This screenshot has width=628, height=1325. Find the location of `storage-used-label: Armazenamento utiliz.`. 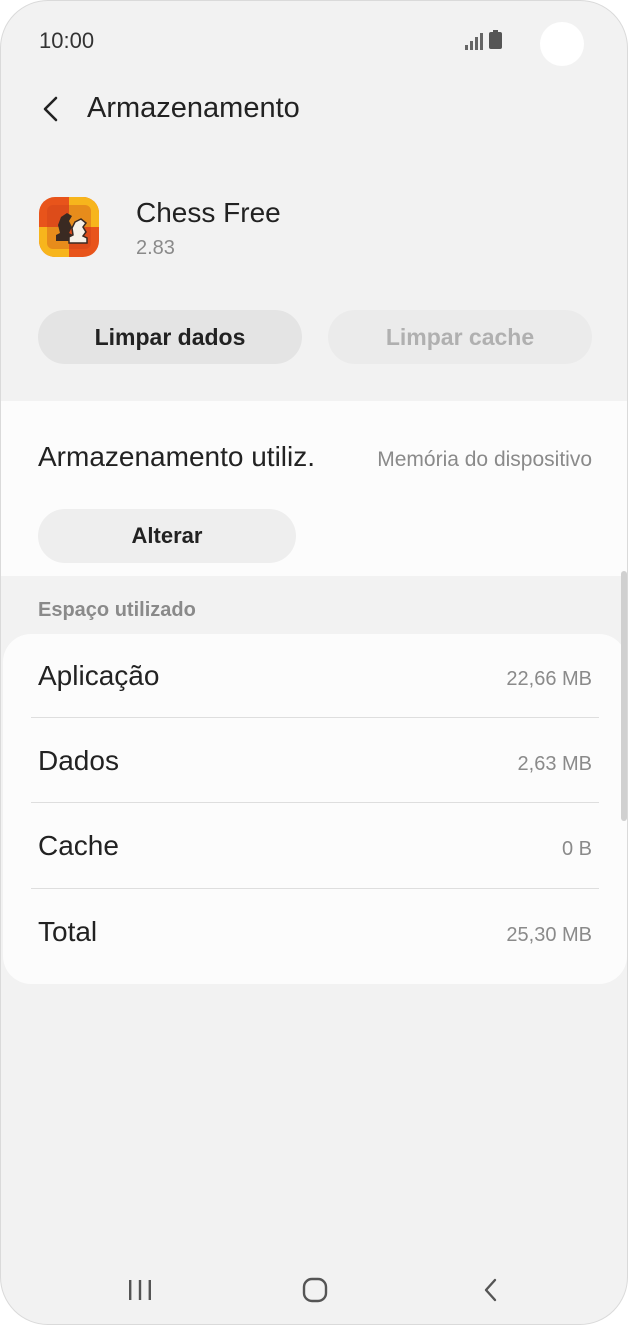

storage-used-label: Armazenamento utiliz. is located at coordinates (177, 456).